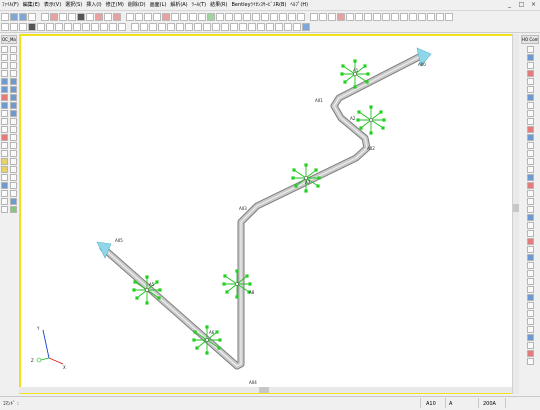 The width and height of the screenshot is (540, 410). What do you see at coordinates (431, 16) in the screenshot?
I see `export-icon` at bounding box center [431, 16].